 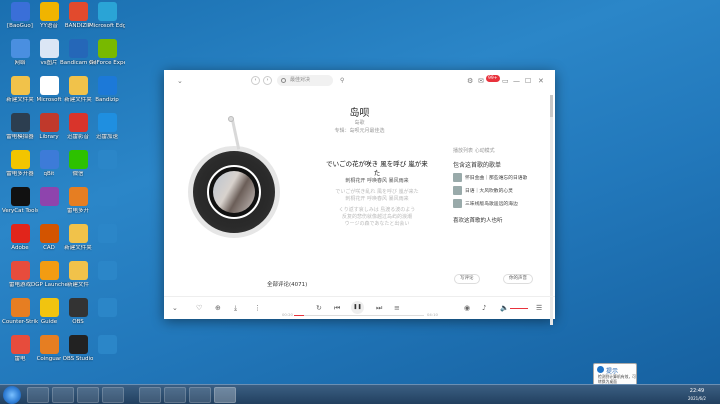 I want to click on forward-icon: ›, so click(x=267, y=80).